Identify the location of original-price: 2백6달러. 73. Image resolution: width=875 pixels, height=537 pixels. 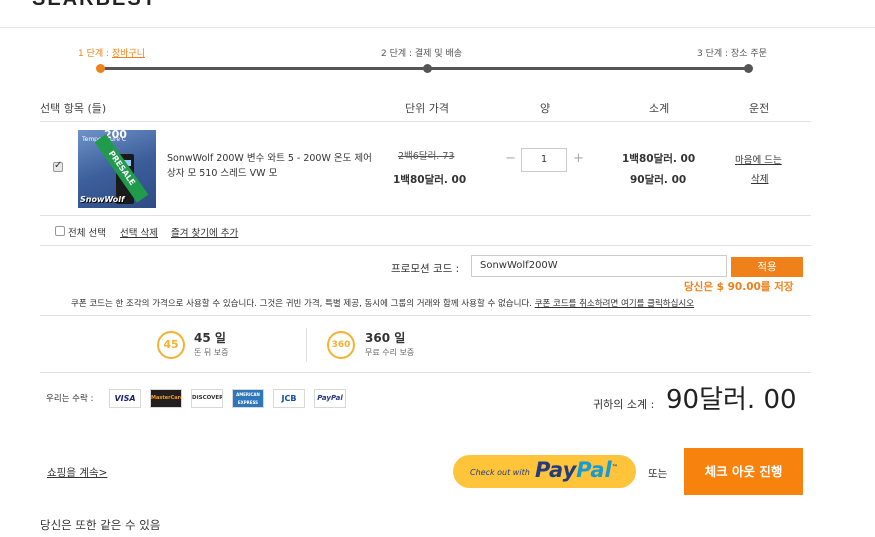
(426, 156).